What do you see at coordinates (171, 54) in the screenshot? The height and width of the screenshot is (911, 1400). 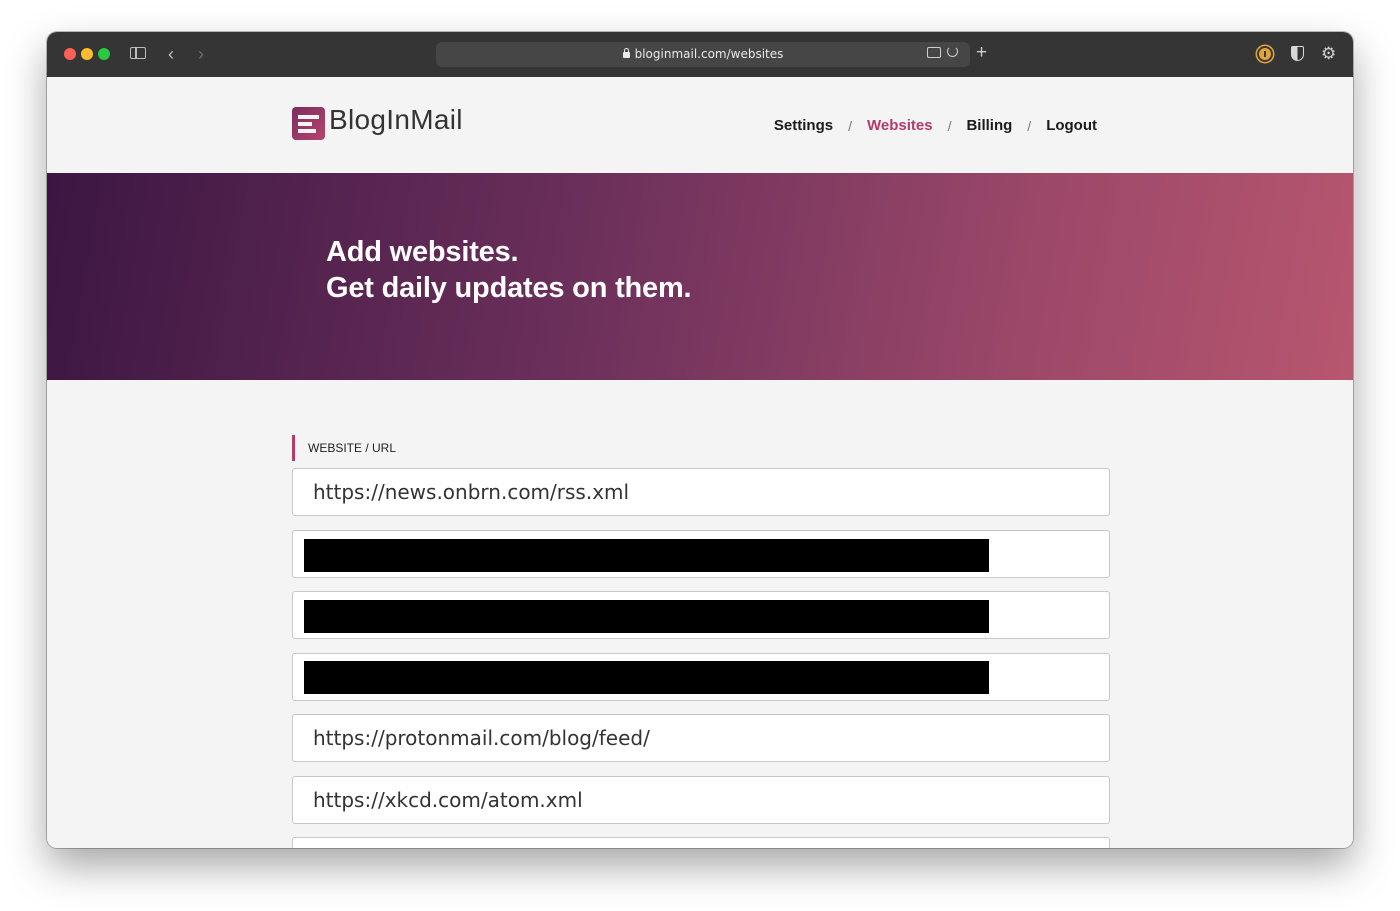 I see `back-icon: ‹` at bounding box center [171, 54].